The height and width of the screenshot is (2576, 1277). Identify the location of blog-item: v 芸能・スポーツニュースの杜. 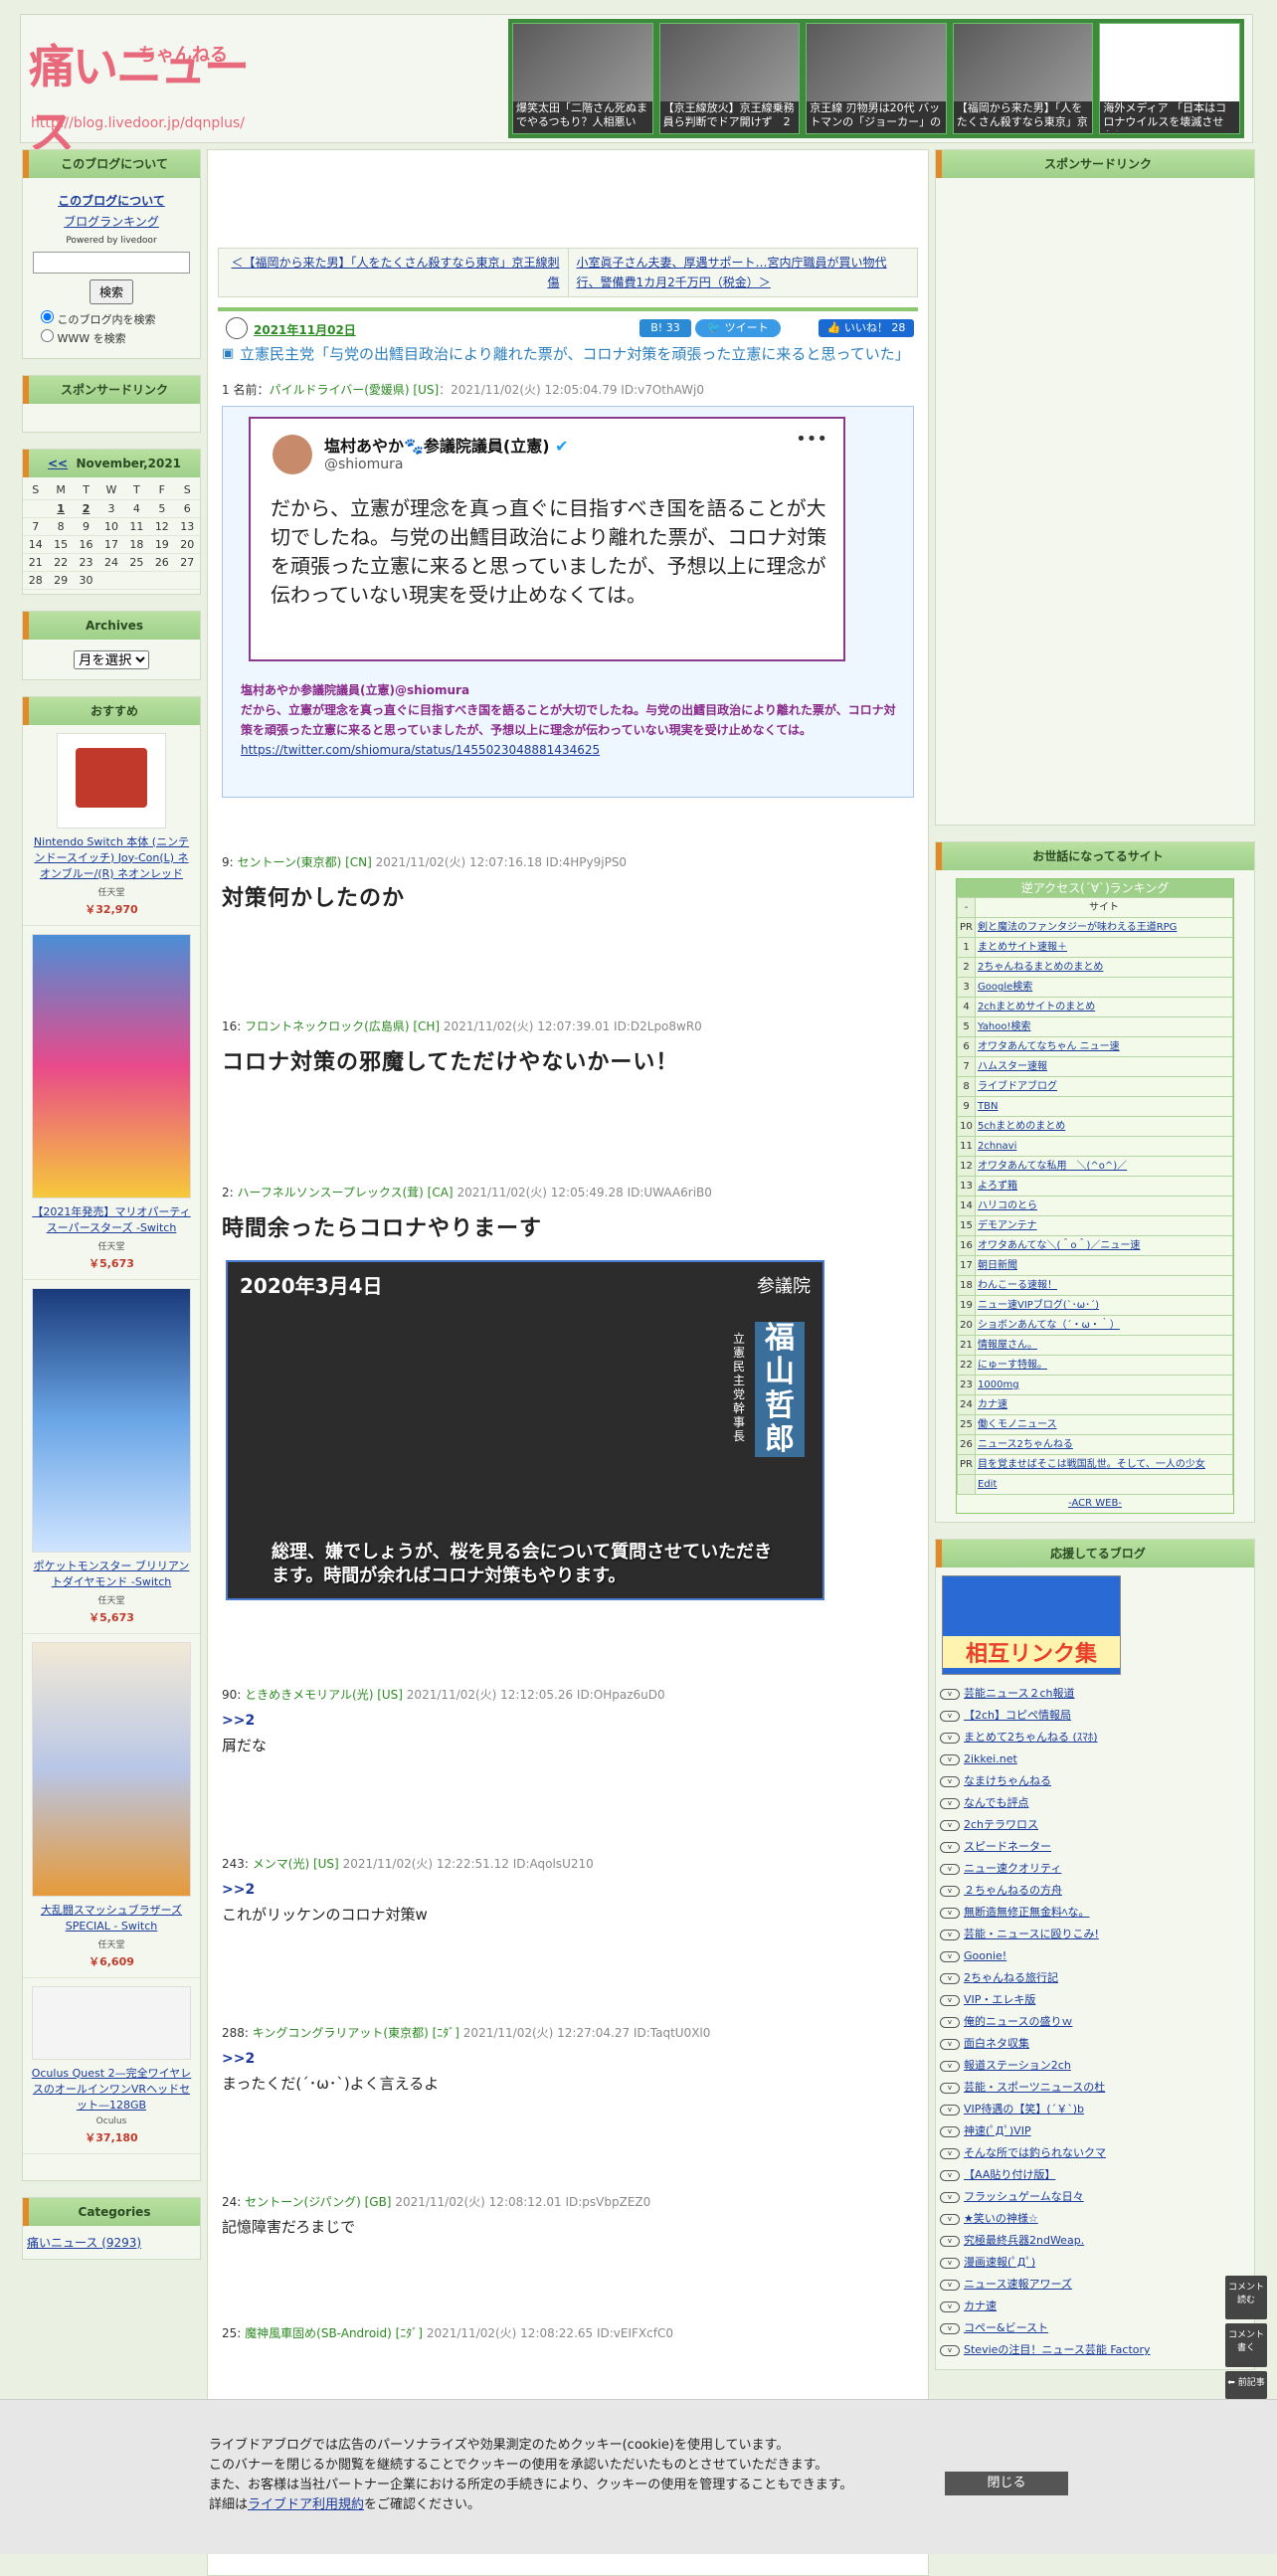
(1095, 2088).